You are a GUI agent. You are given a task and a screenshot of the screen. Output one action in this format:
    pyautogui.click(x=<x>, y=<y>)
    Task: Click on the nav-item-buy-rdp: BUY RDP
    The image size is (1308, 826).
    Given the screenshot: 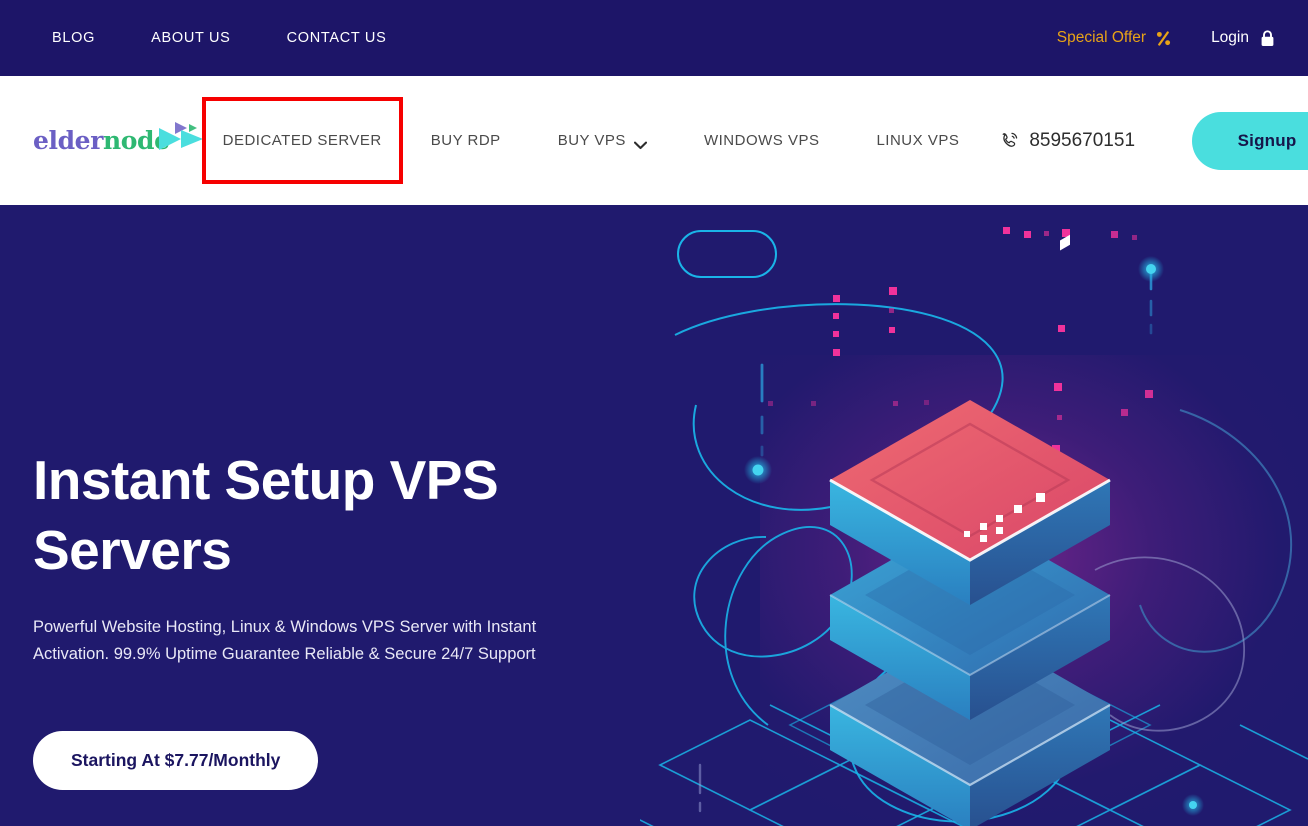 What is the action you would take?
    pyautogui.click(x=466, y=140)
    